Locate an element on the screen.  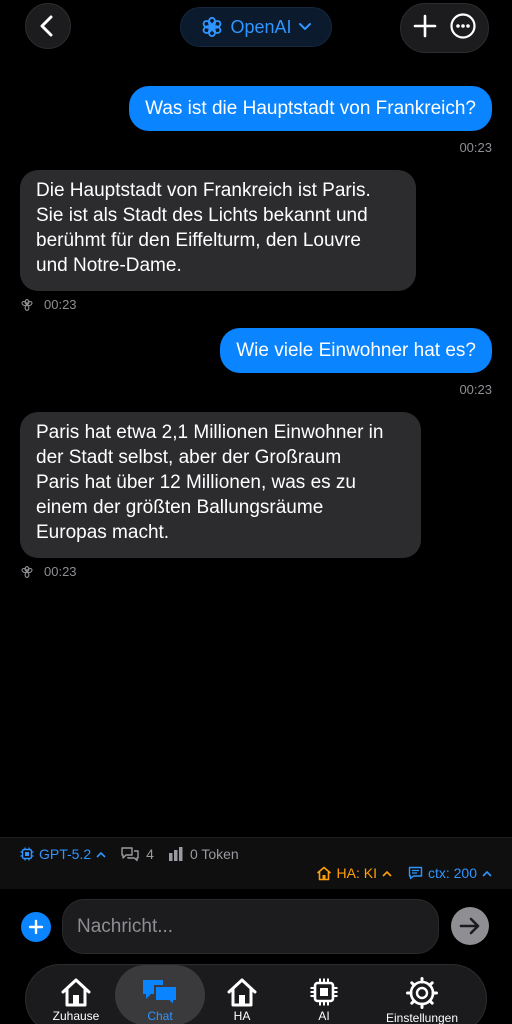
tab-chat: Chat is located at coordinates (160, 994).